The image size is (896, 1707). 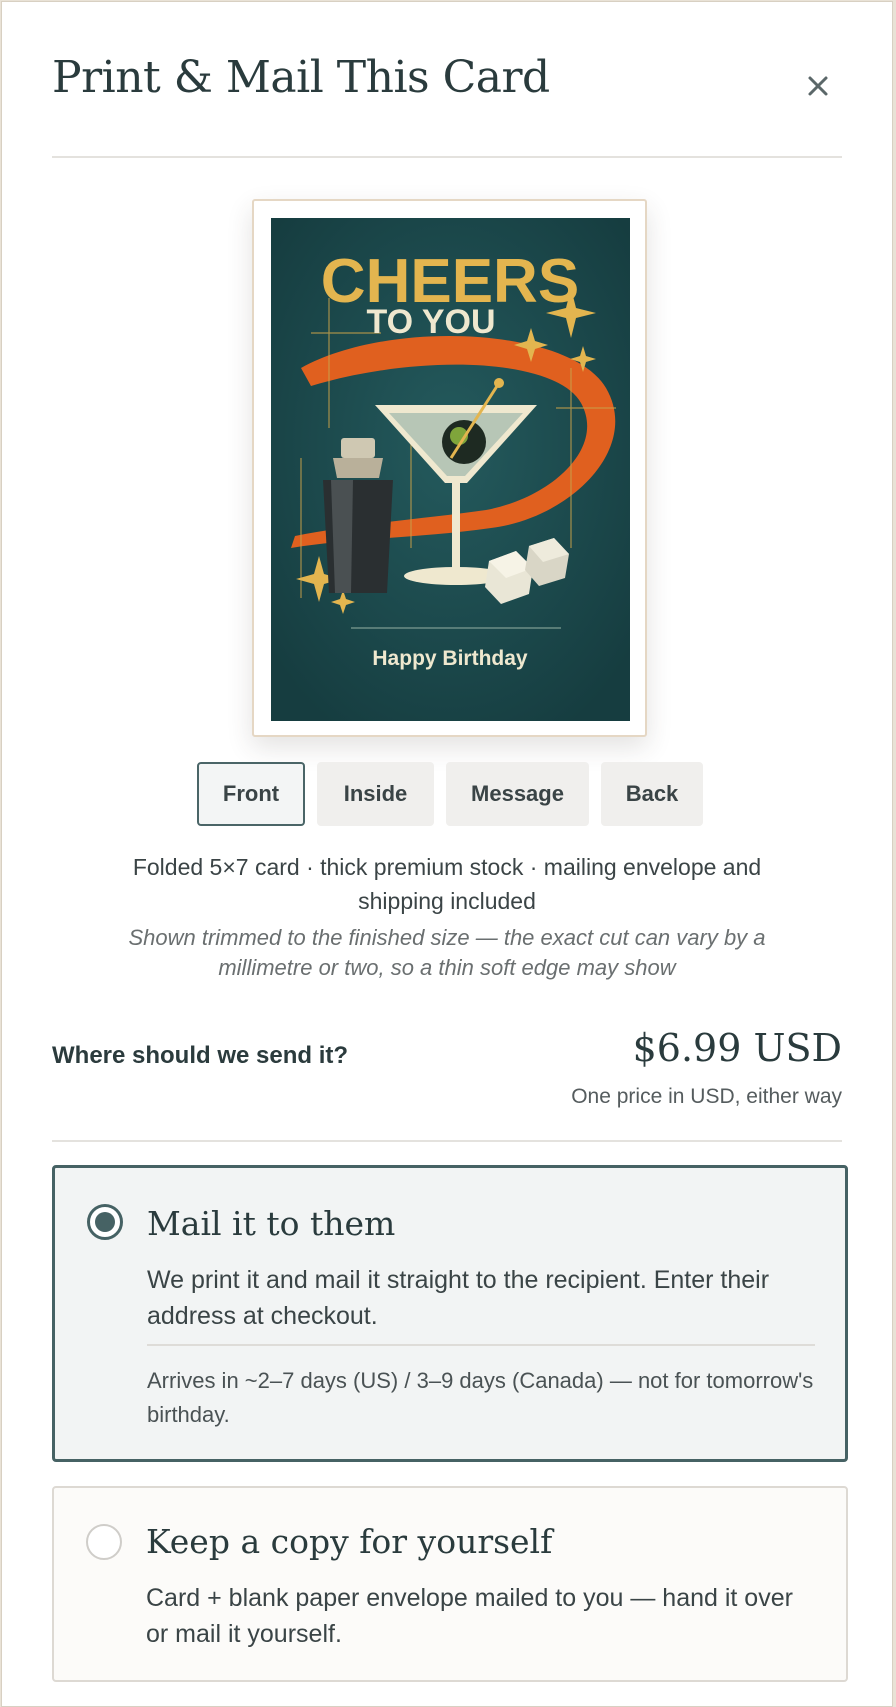 I want to click on card-preview-frame: CHEERS TO YOU Happy Birthday, so click(x=449, y=468).